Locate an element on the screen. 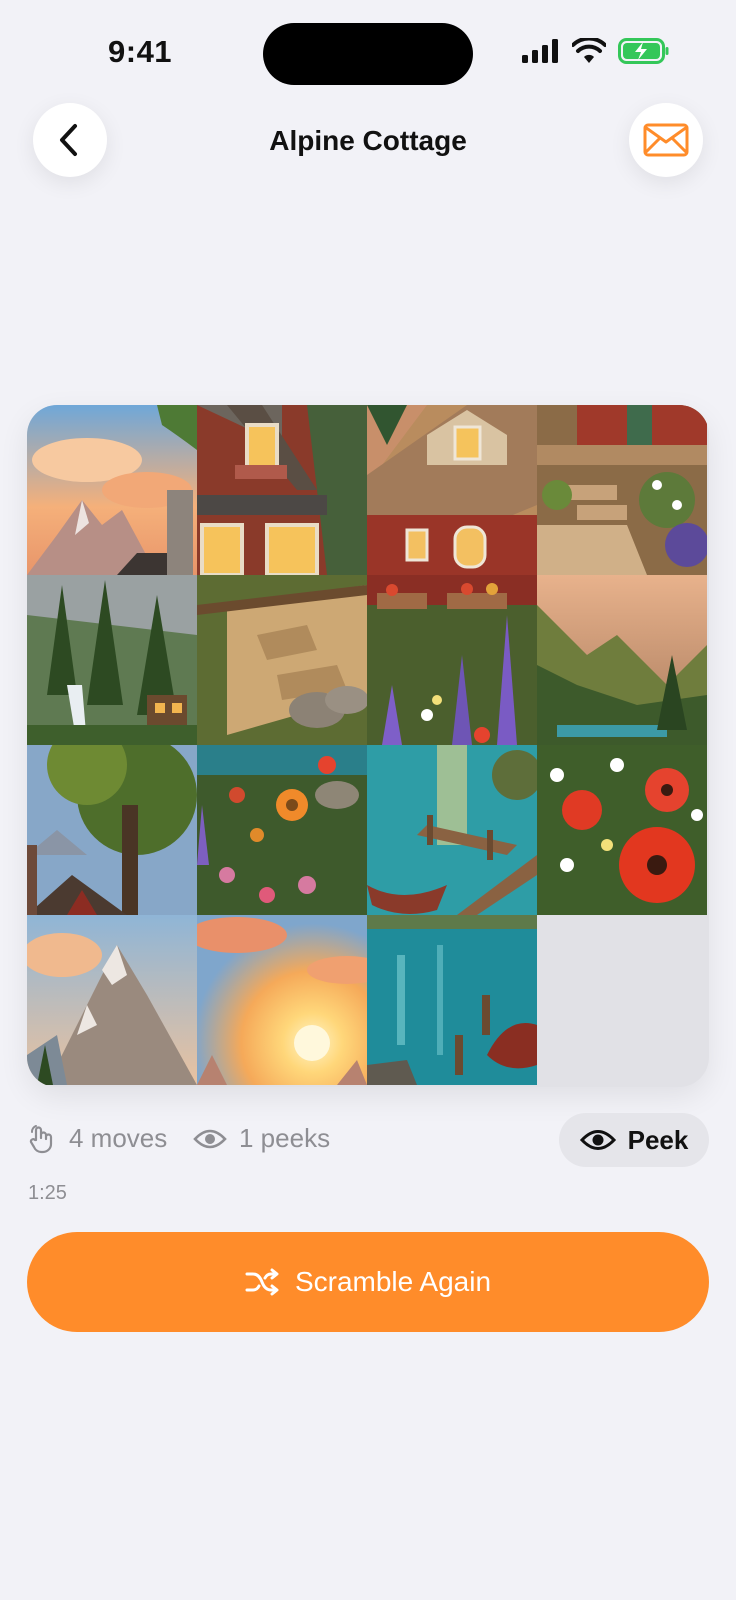  signal-icon is located at coordinates (540, 51).